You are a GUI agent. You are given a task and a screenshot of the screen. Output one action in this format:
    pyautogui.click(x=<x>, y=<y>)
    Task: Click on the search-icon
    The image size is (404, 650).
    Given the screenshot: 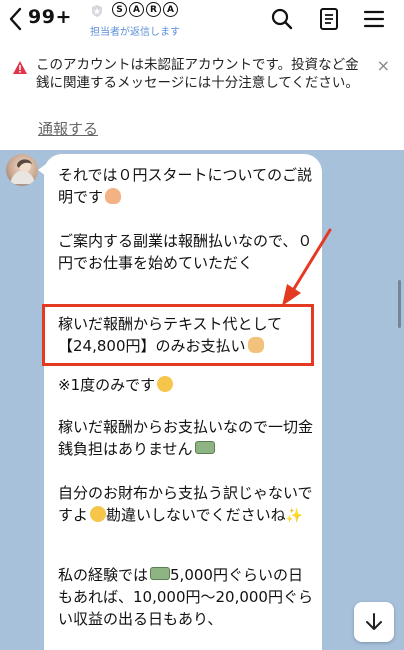 What is the action you would take?
    pyautogui.click(x=282, y=19)
    